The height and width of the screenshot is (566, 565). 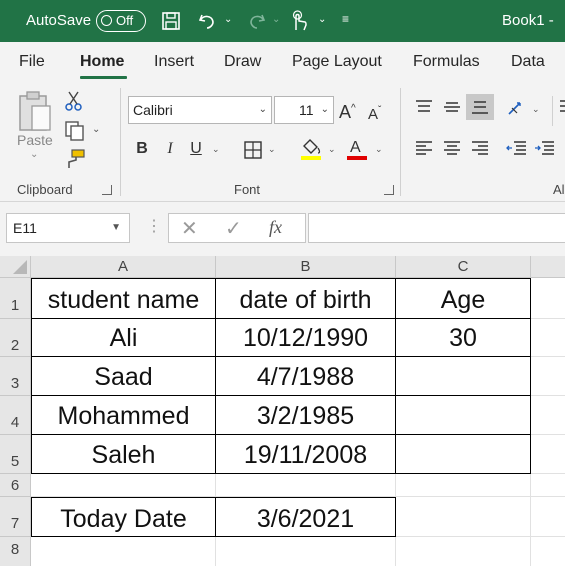 What do you see at coordinates (74, 101) in the screenshot?
I see `cut-icon` at bounding box center [74, 101].